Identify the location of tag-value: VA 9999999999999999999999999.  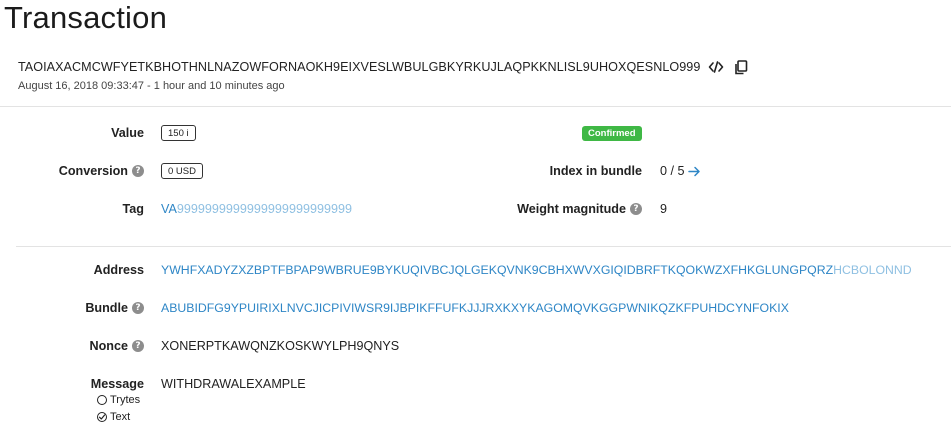
(256, 209).